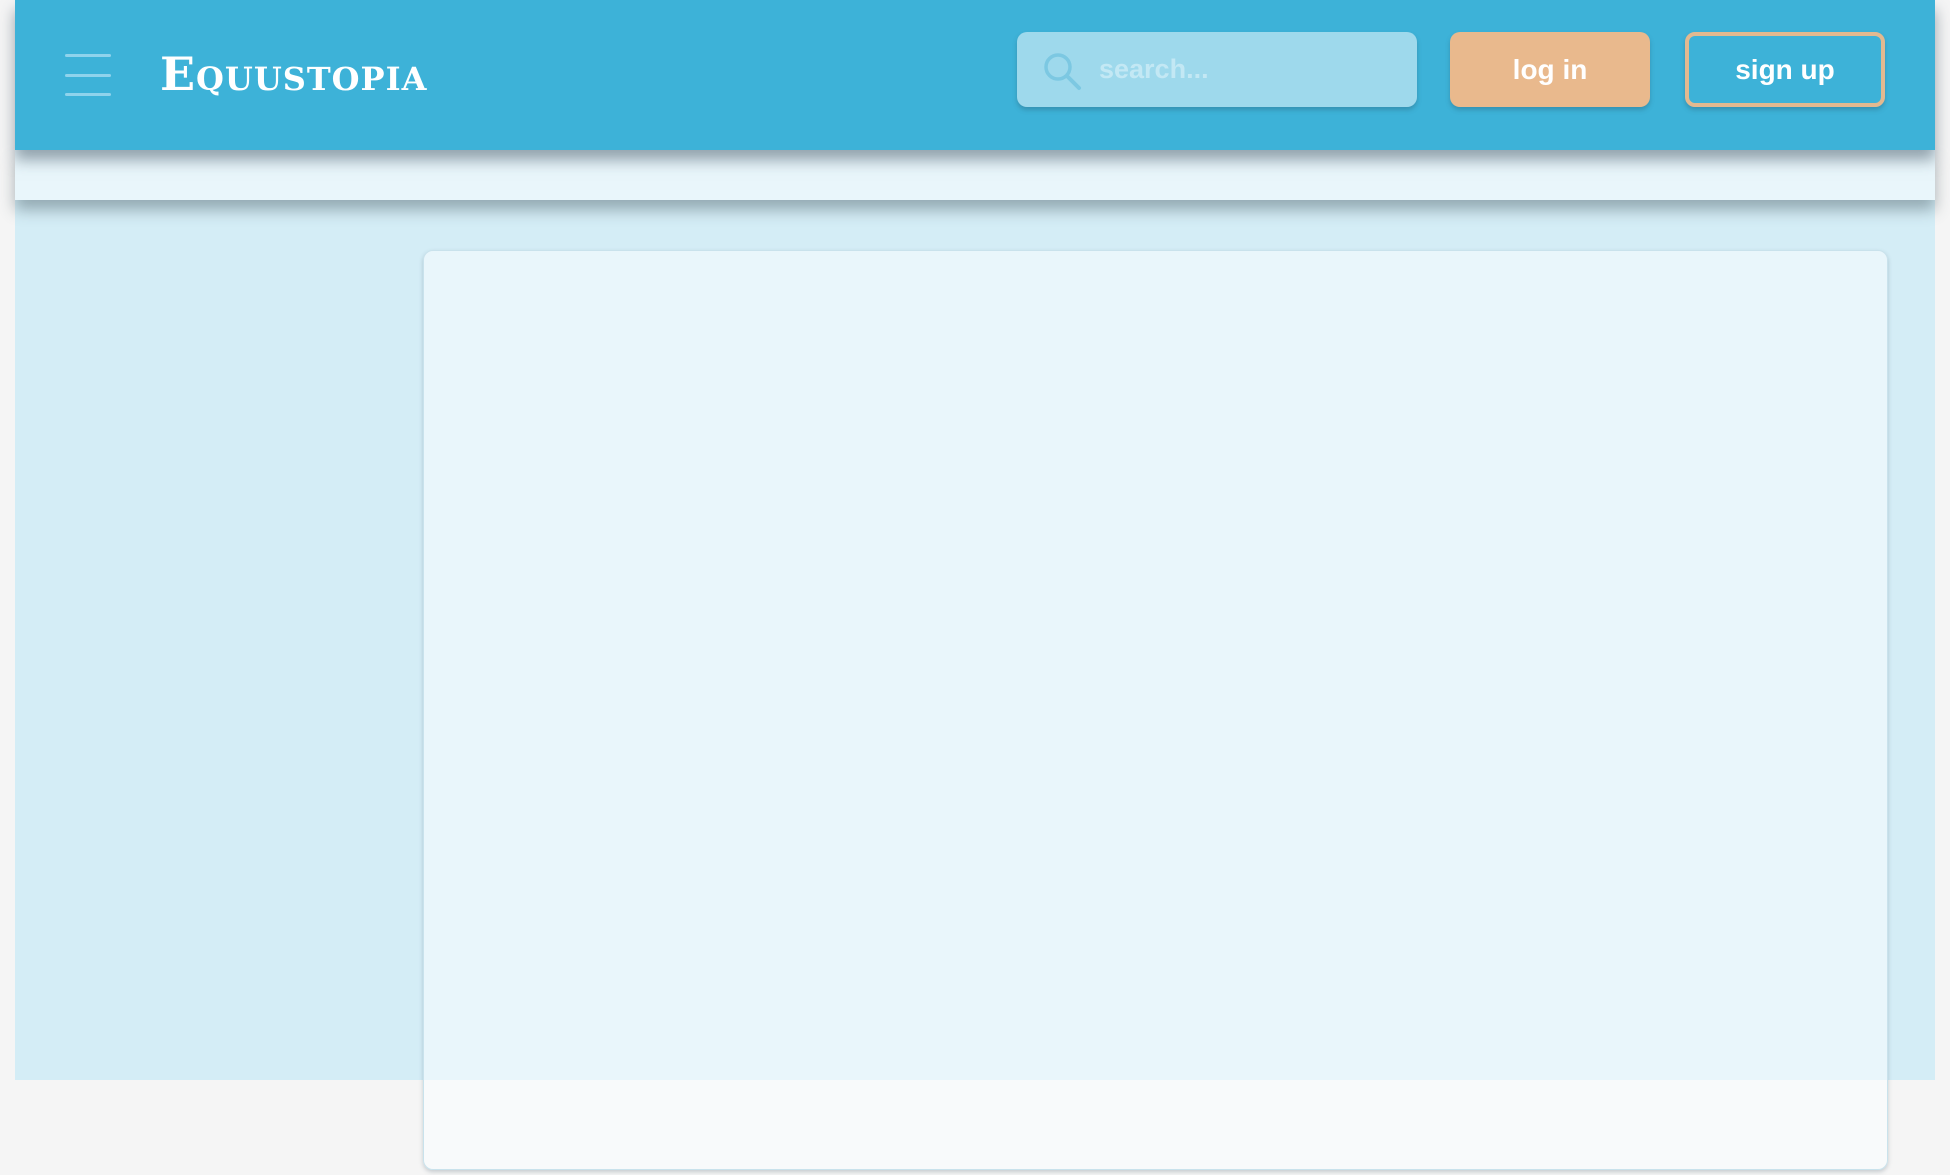  I want to click on hamburger-menu-icon, so click(88, 75).